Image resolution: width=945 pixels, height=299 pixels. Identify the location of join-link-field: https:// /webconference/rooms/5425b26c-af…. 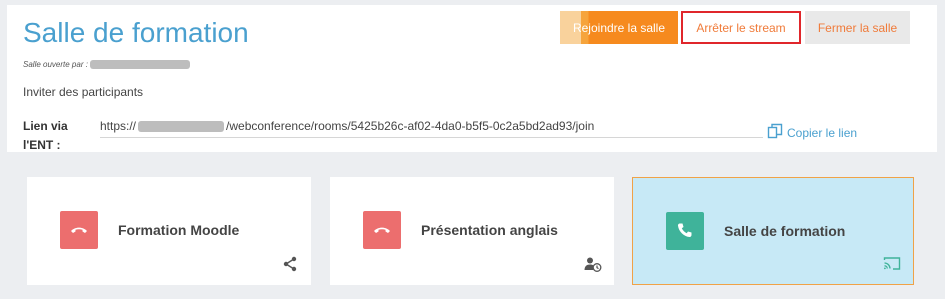
(431, 127).